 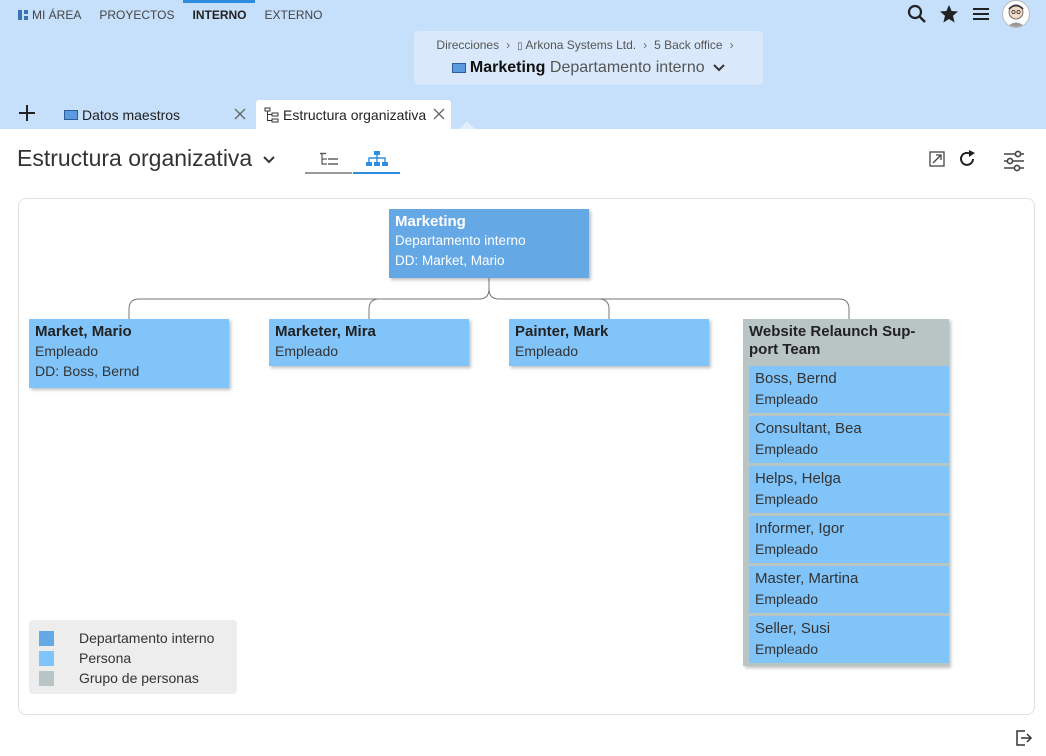 What do you see at coordinates (849, 639) in the screenshot?
I see `group-member: Seller, Susi Empleado` at bounding box center [849, 639].